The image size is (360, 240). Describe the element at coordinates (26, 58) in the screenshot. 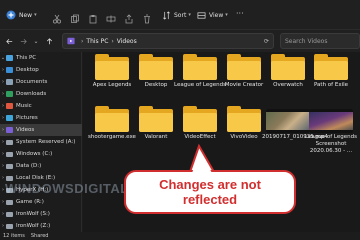

I see `sidebar-item-label: This PC` at that location.